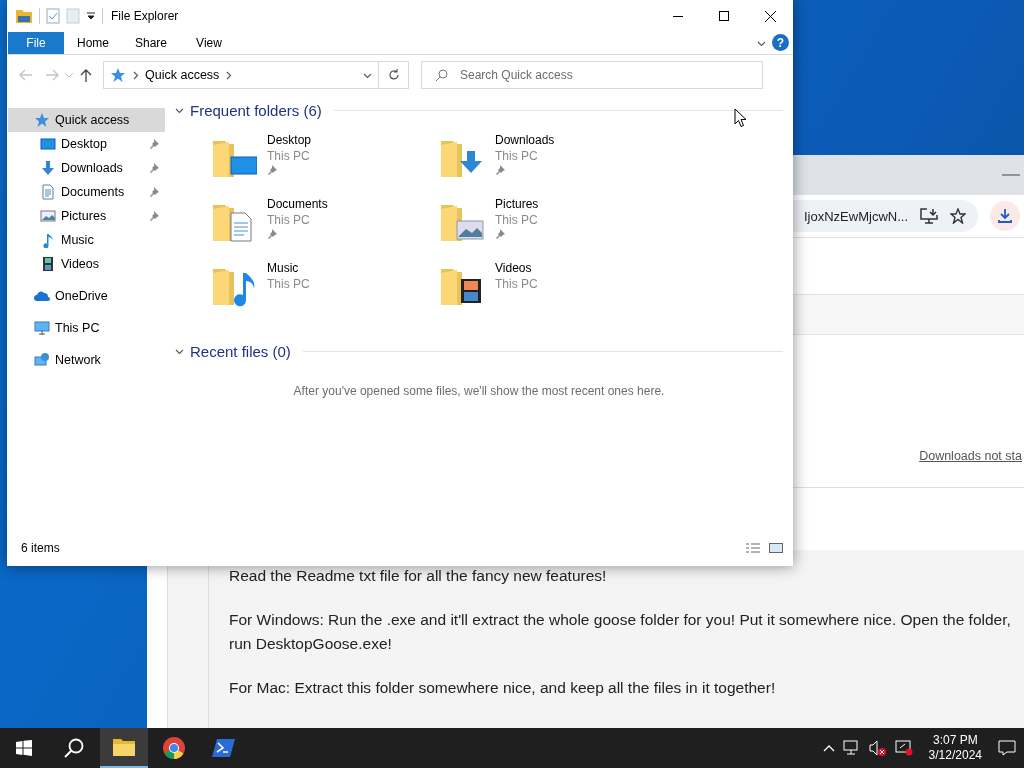  What do you see at coordinates (42, 328) in the screenshot?
I see `monitor-icon` at bounding box center [42, 328].